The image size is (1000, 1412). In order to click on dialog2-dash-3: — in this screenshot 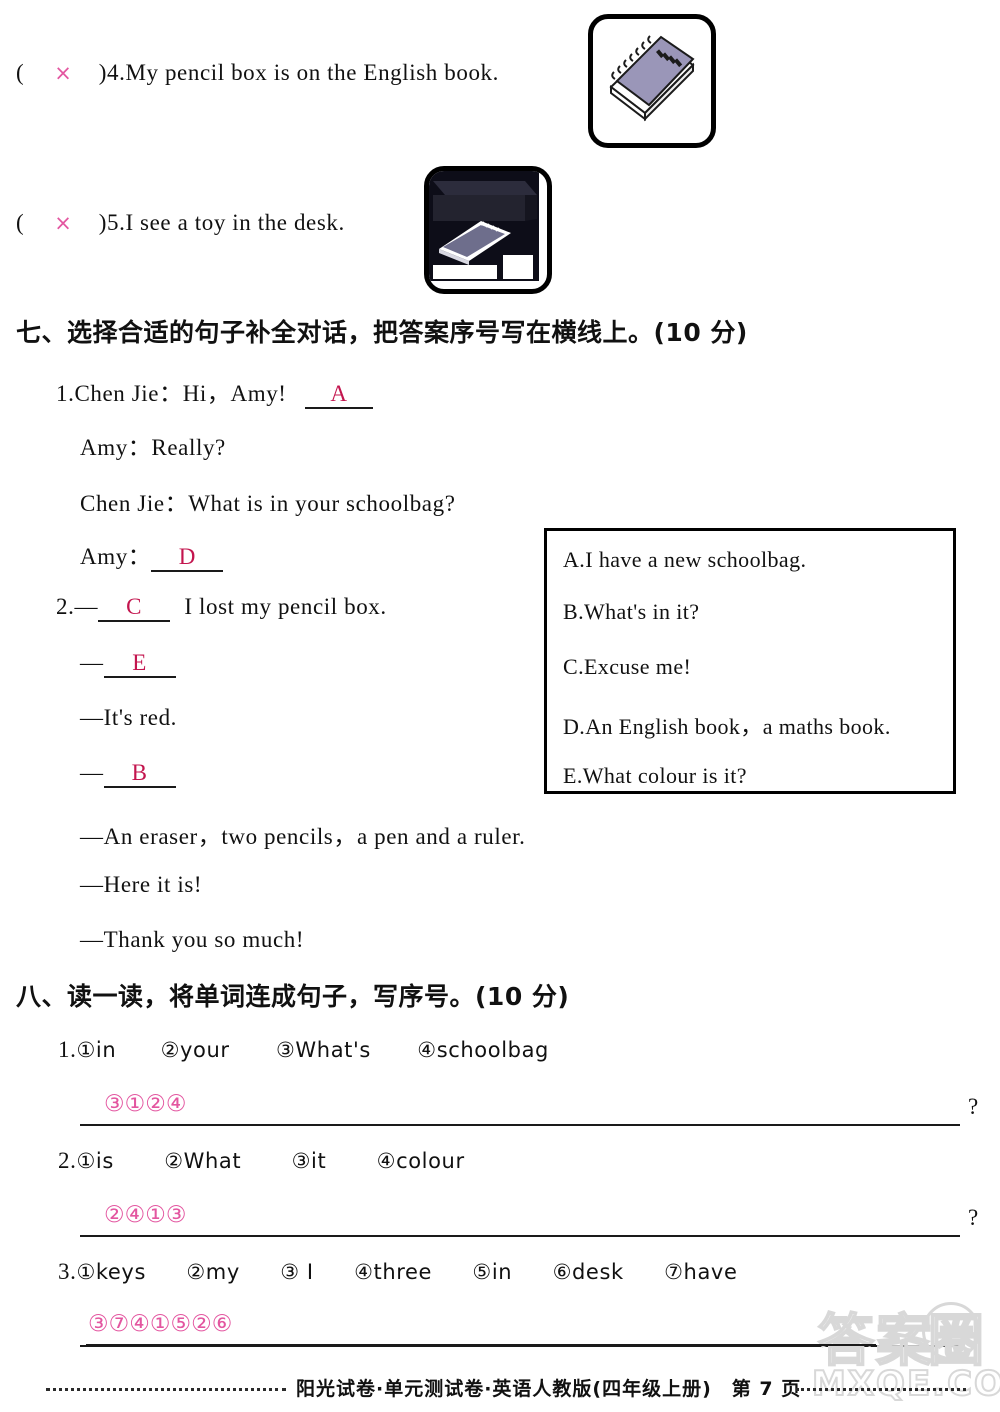, I will do `click(92, 717)`.